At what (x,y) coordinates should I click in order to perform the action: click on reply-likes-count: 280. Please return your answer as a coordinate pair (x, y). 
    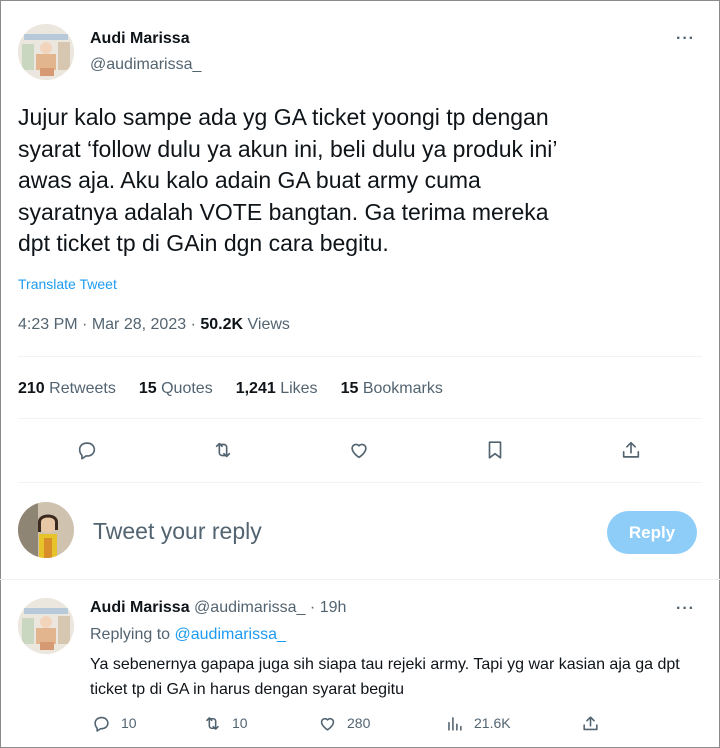
    Looking at the image, I should click on (359, 723).